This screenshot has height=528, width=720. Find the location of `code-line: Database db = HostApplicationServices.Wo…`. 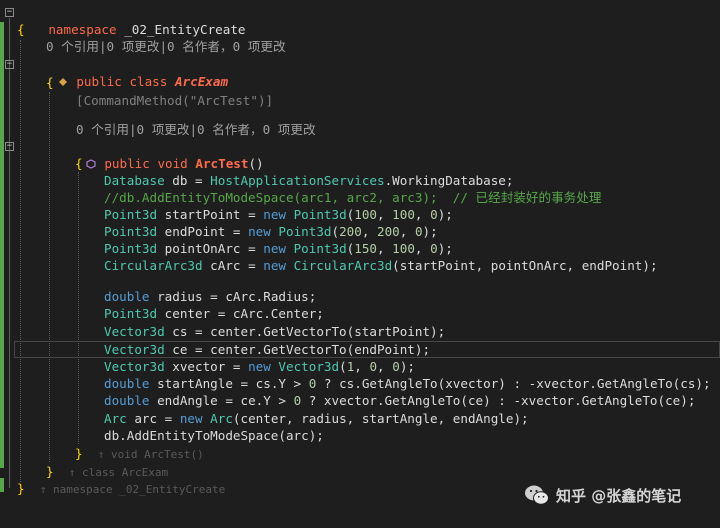

code-line: Database db = HostApplicationServices.Wo… is located at coordinates (308, 180).